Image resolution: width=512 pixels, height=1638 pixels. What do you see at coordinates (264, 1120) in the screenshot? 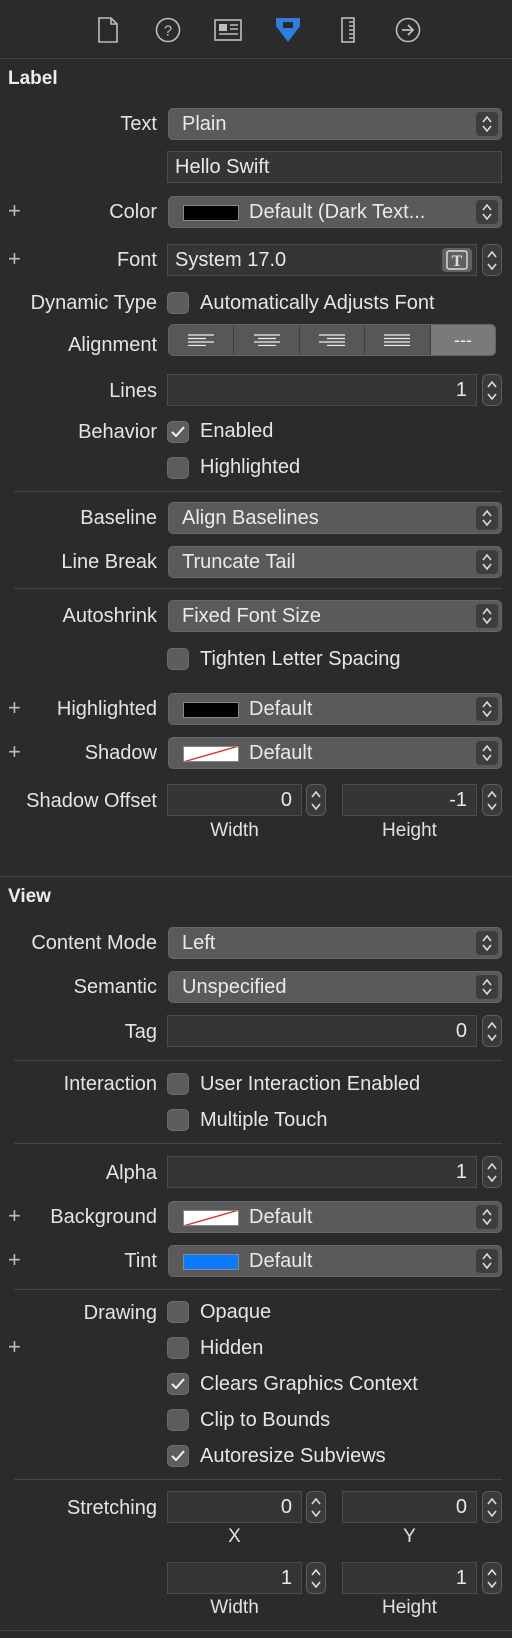
I see `multiple-touch-label: Multiple Touch` at bounding box center [264, 1120].